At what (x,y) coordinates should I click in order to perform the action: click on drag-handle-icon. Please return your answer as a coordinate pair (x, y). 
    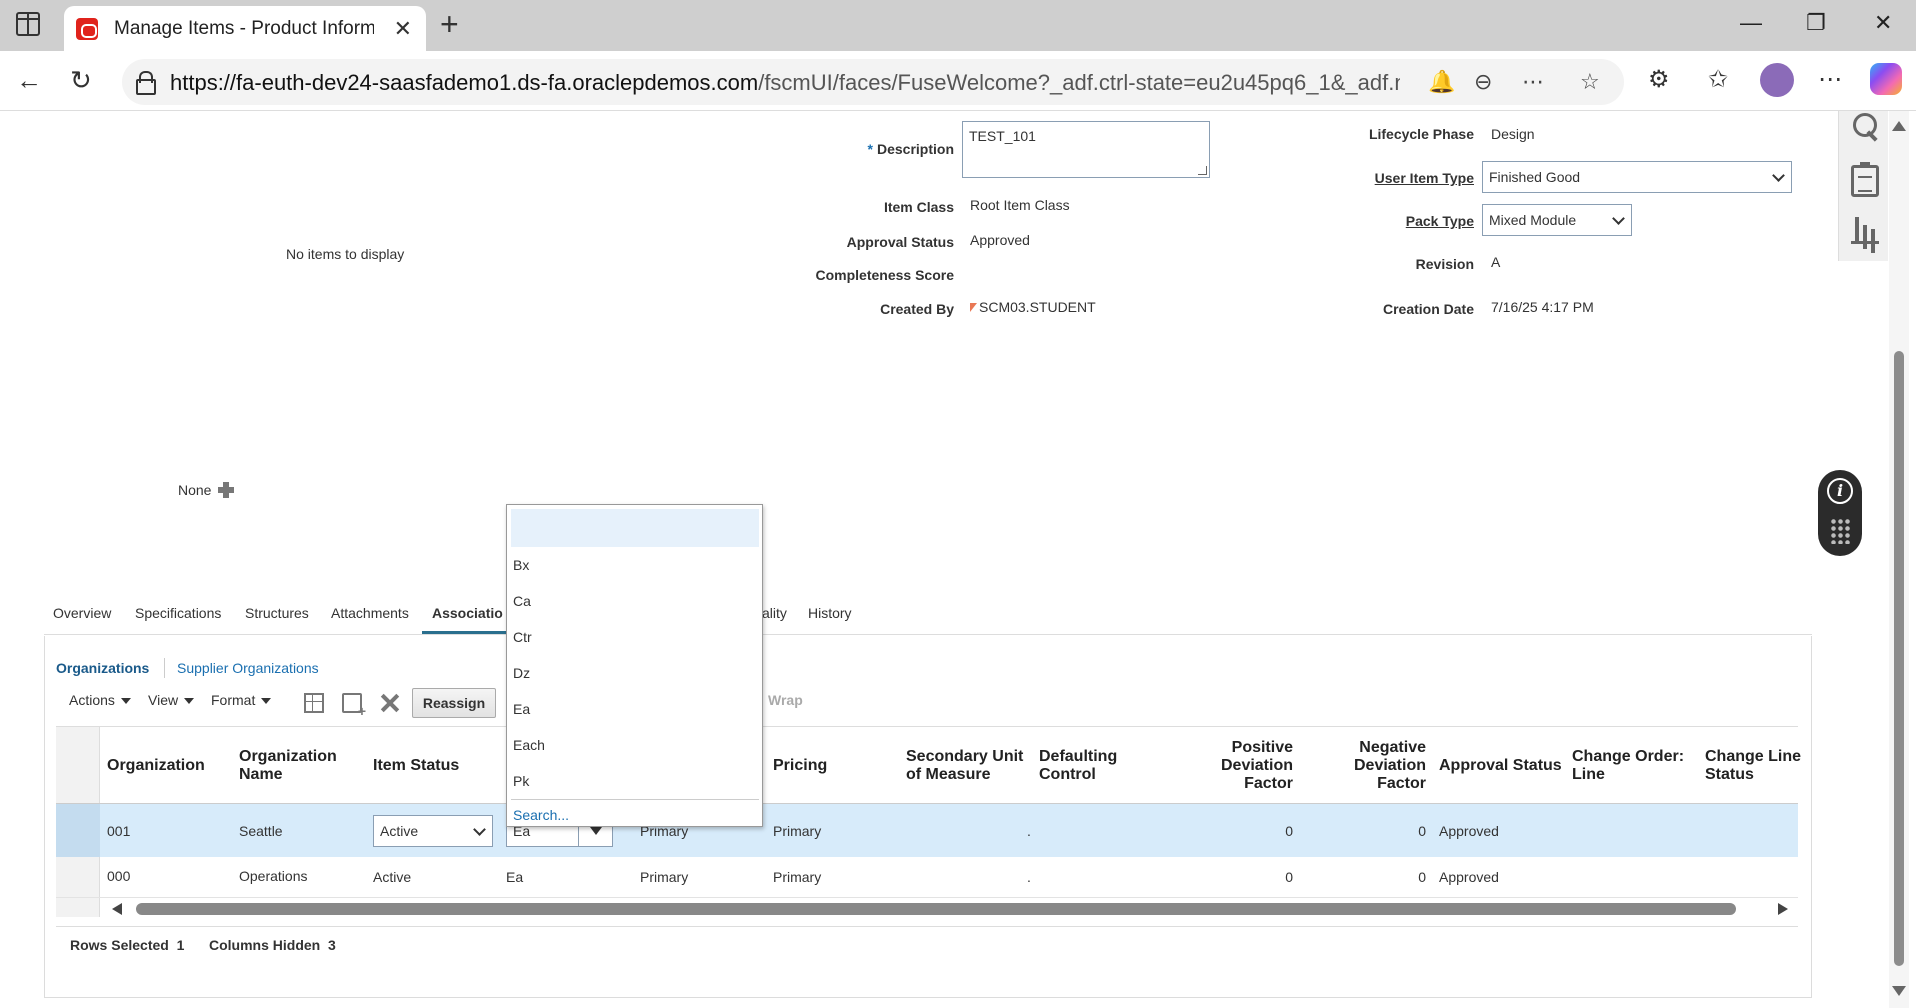
    Looking at the image, I should click on (1840, 531).